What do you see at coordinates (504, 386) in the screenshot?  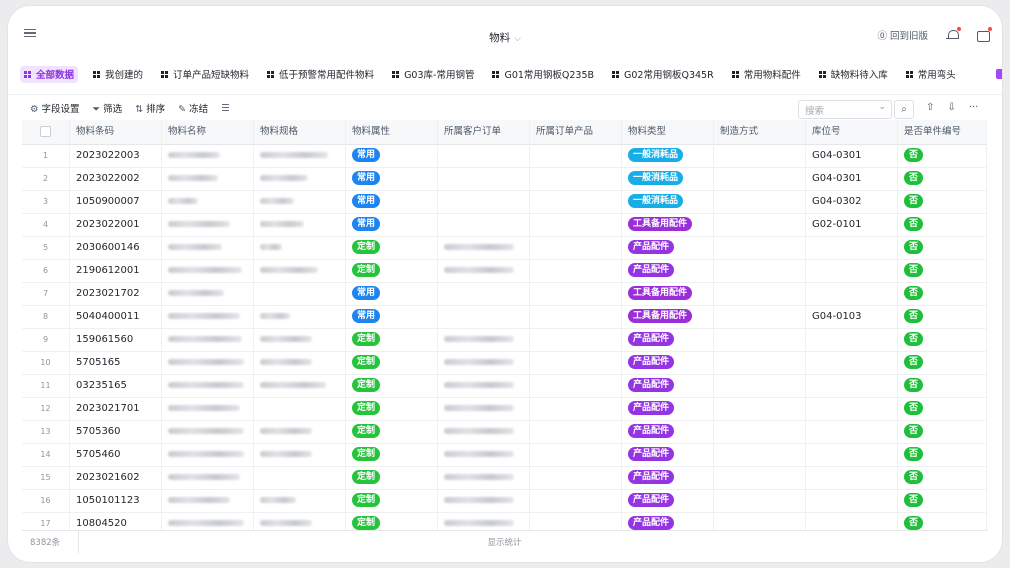 I see `table-row: 11 03235165 定制 产品配件 否` at bounding box center [504, 386].